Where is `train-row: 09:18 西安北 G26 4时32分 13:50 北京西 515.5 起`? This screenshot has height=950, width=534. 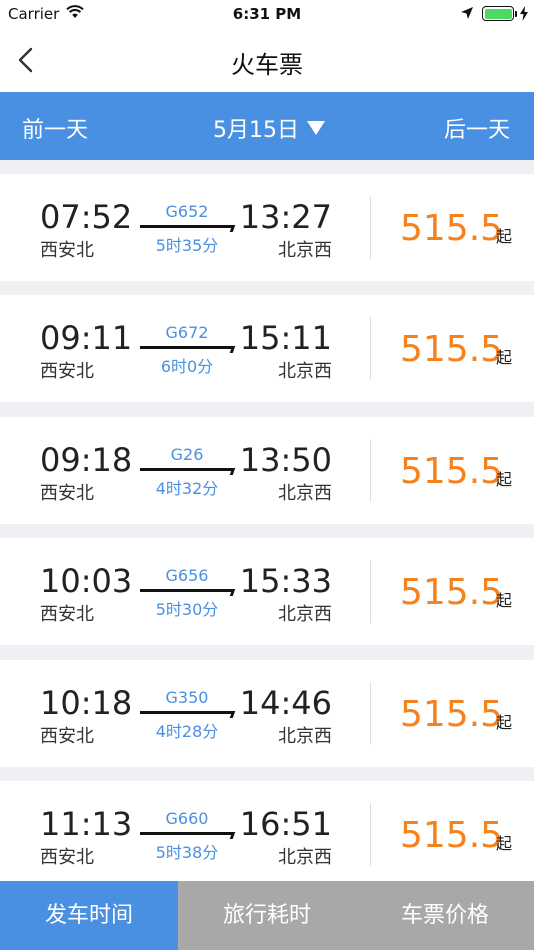 train-row: 09:18 西安北 G26 4时32分 13:50 北京西 515.5 起 is located at coordinates (267, 470).